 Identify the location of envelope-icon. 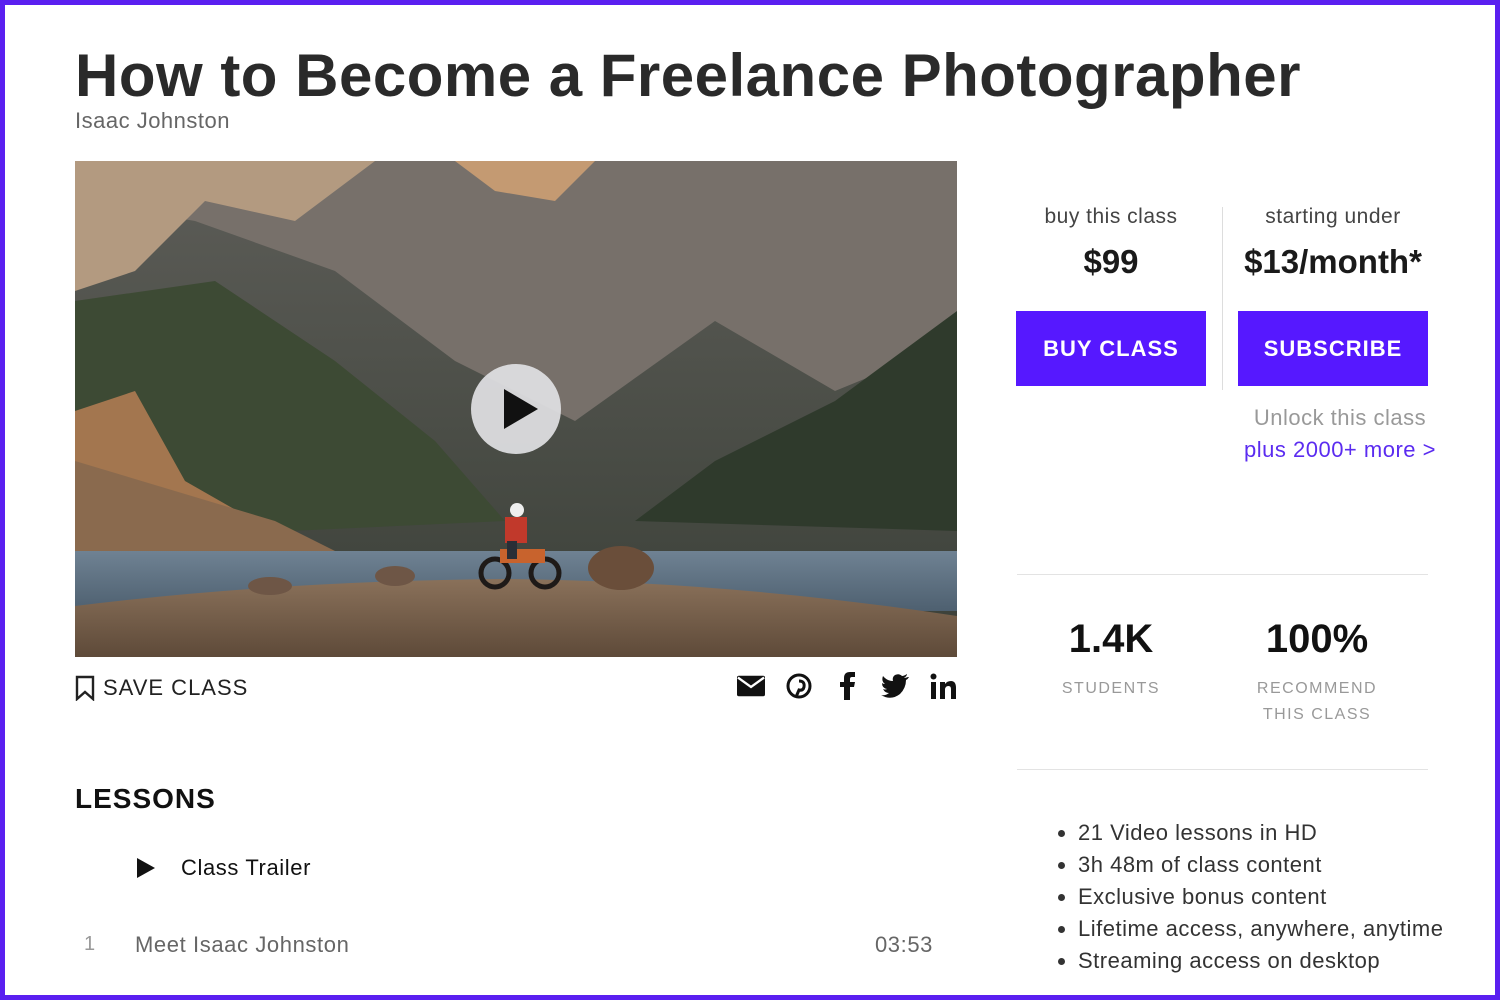
(751, 686).